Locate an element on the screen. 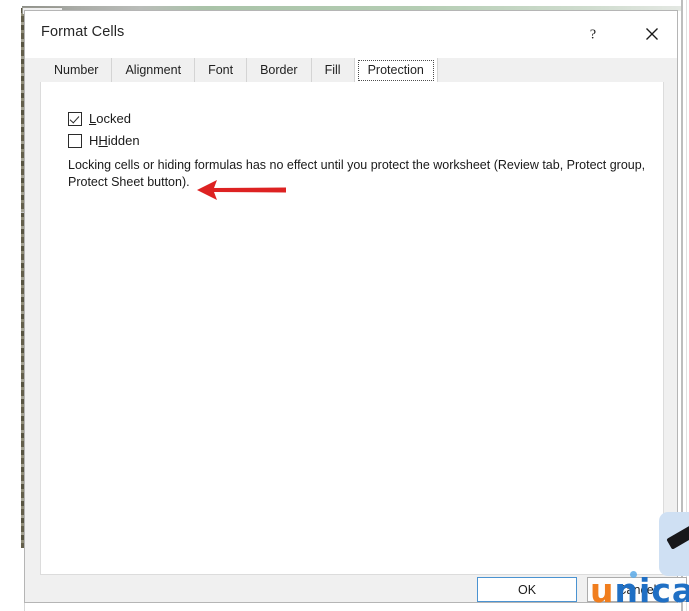 The width and height of the screenshot is (689, 611). tab-border: Border is located at coordinates (279, 70).